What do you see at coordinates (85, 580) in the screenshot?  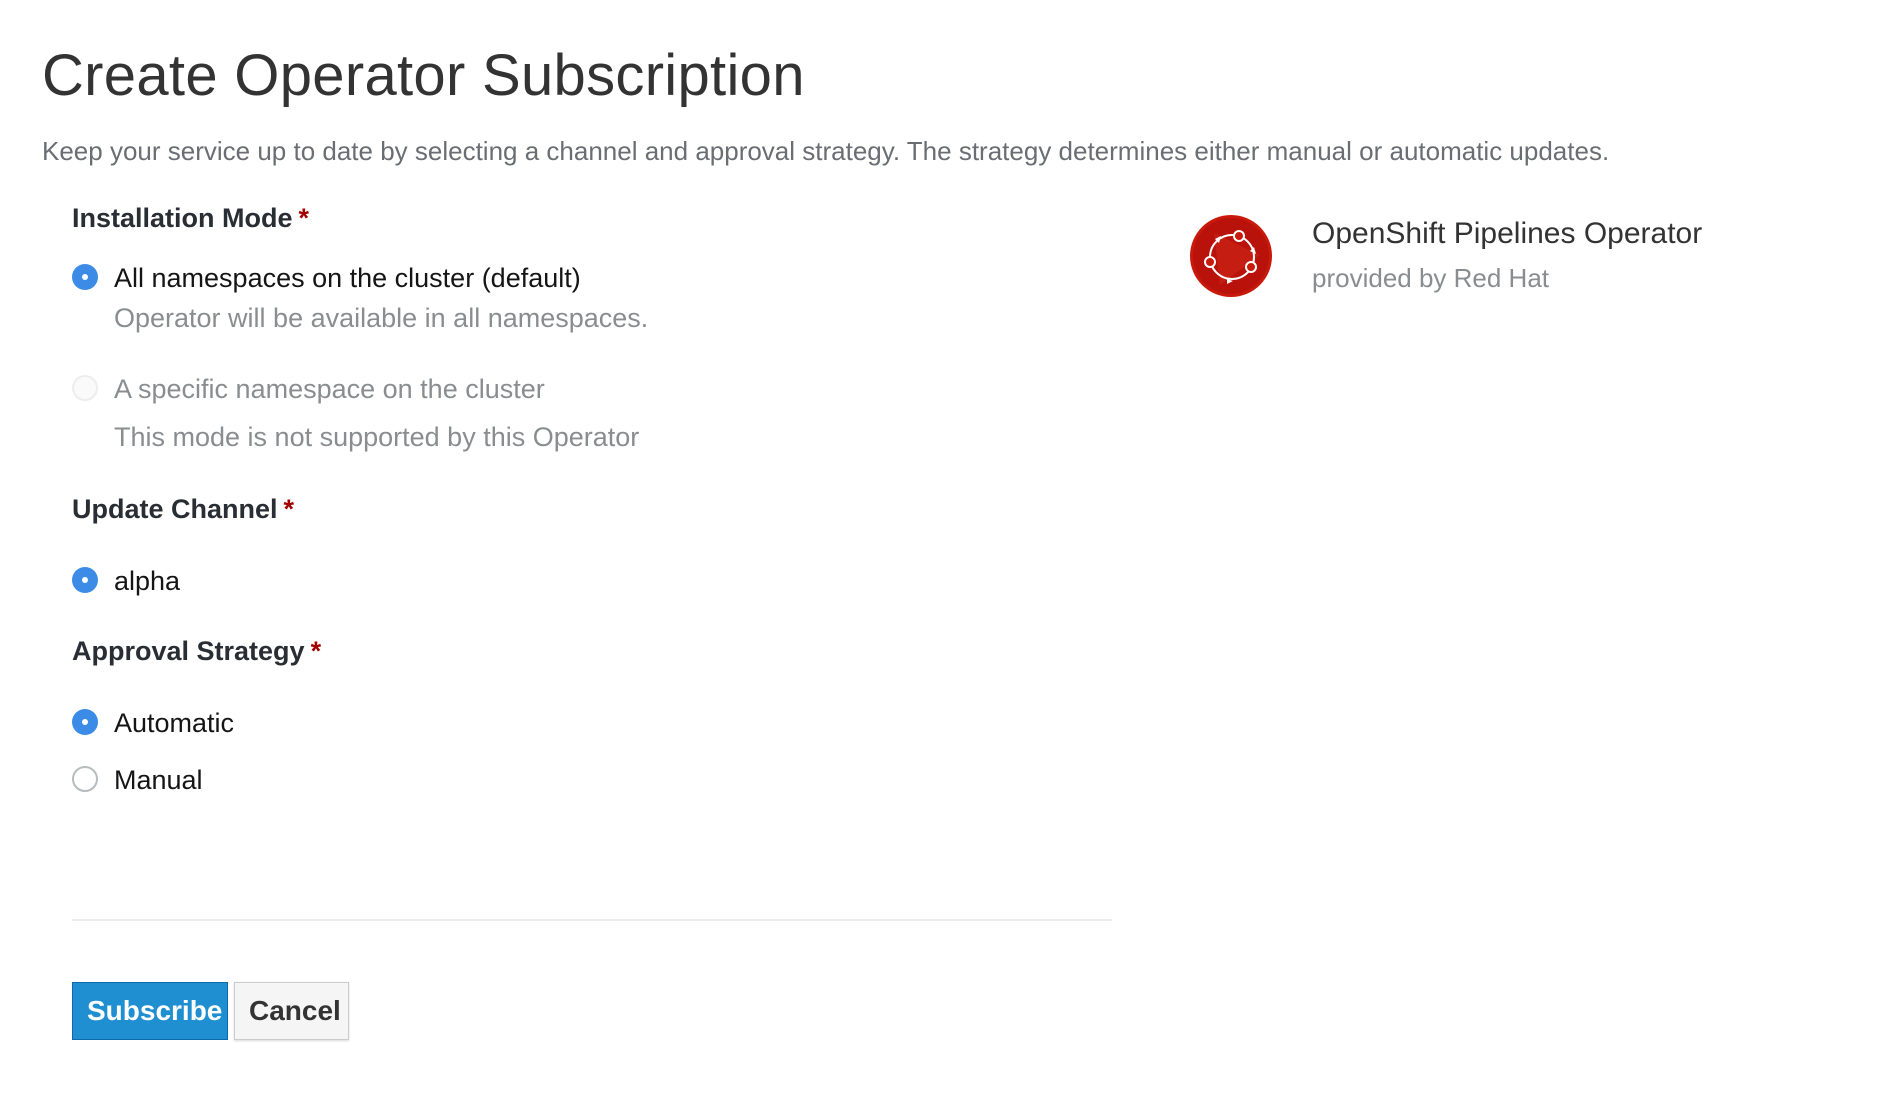 I see `radio-button-channel-alpha` at bounding box center [85, 580].